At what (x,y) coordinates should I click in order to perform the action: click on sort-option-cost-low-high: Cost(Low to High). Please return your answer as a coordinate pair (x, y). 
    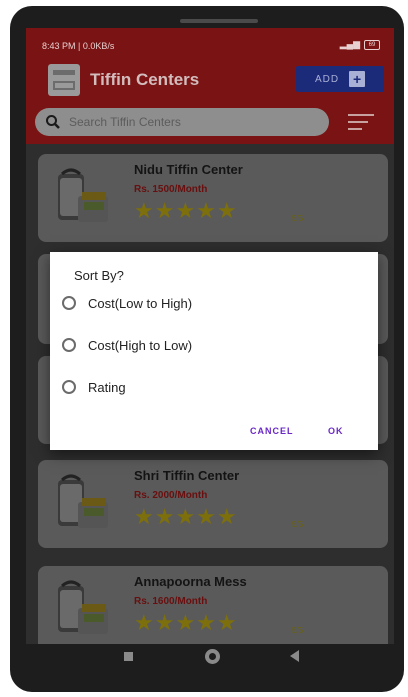
    Looking at the image, I should click on (127, 303).